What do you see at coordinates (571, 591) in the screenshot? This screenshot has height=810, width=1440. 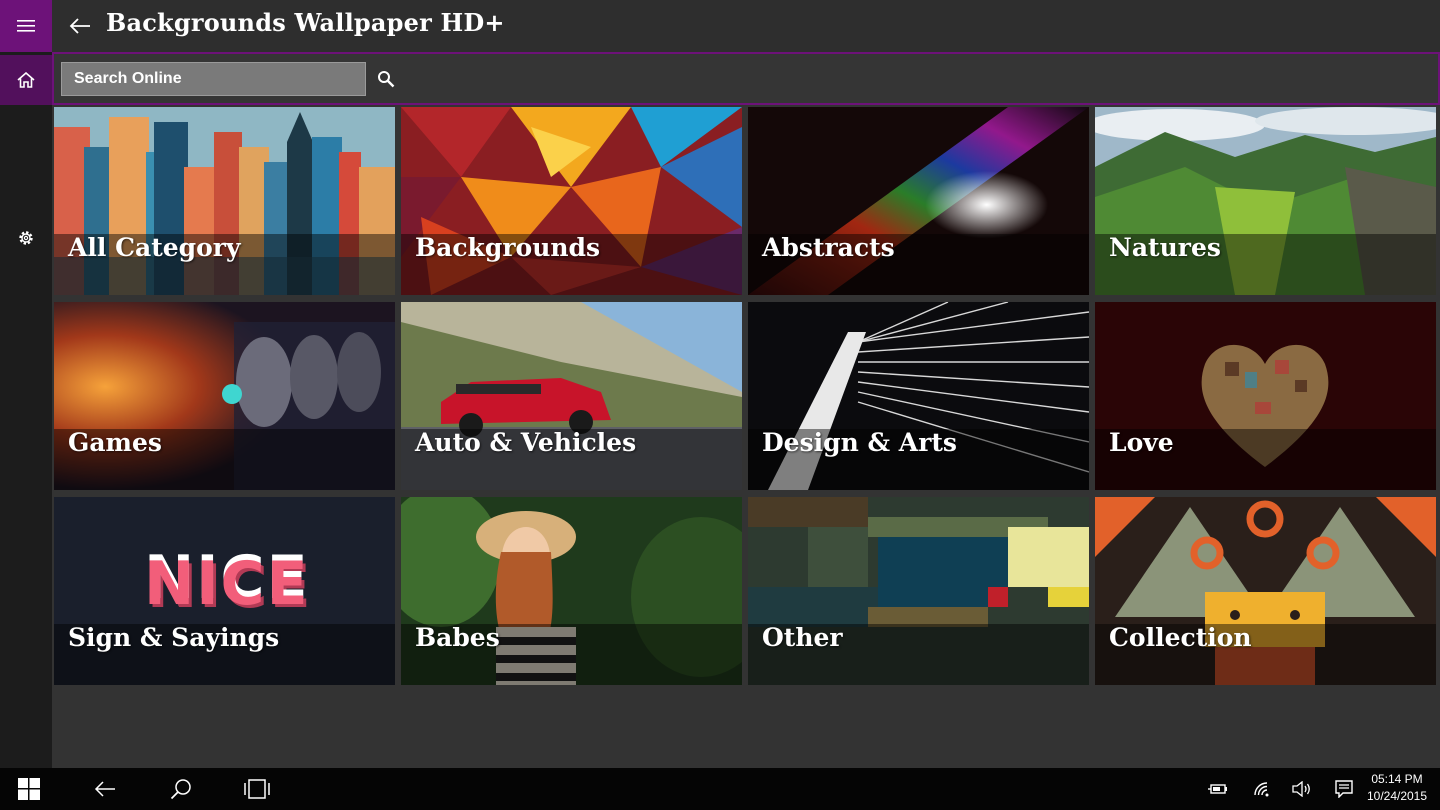 I see `category-tile-babes: Babes` at bounding box center [571, 591].